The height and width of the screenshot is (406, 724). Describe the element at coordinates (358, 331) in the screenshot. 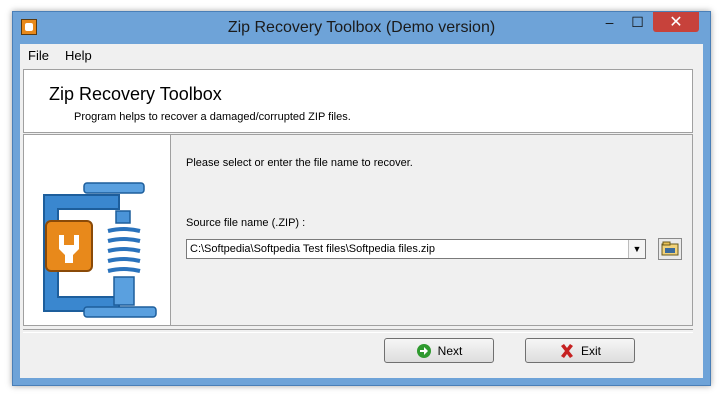

I see `footer-divider` at that location.